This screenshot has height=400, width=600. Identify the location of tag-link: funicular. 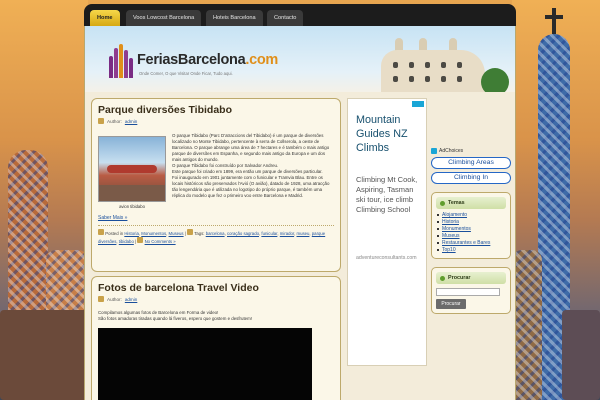
(269, 233).